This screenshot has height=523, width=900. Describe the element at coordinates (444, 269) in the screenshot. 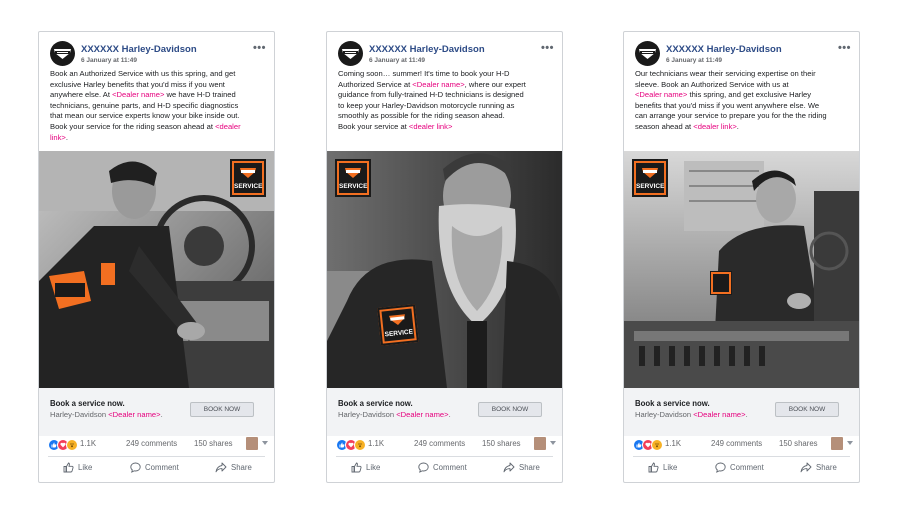

I see `post-photo-bearded-technician: SERVICE SERVICE` at that location.